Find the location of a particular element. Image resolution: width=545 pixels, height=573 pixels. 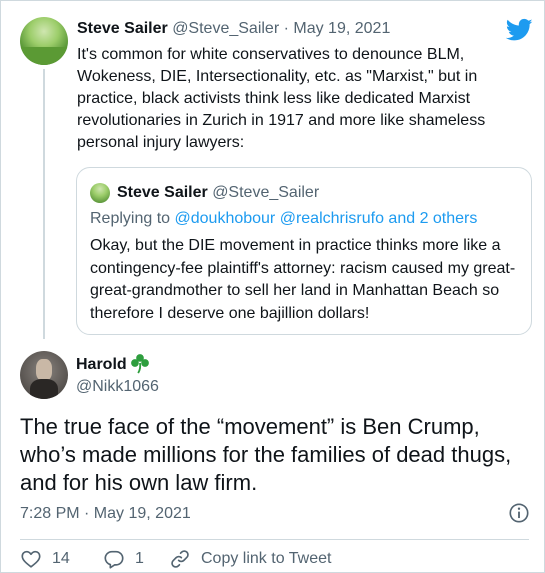

quoted-author-handle: @Steve_Sailer is located at coordinates (266, 192).